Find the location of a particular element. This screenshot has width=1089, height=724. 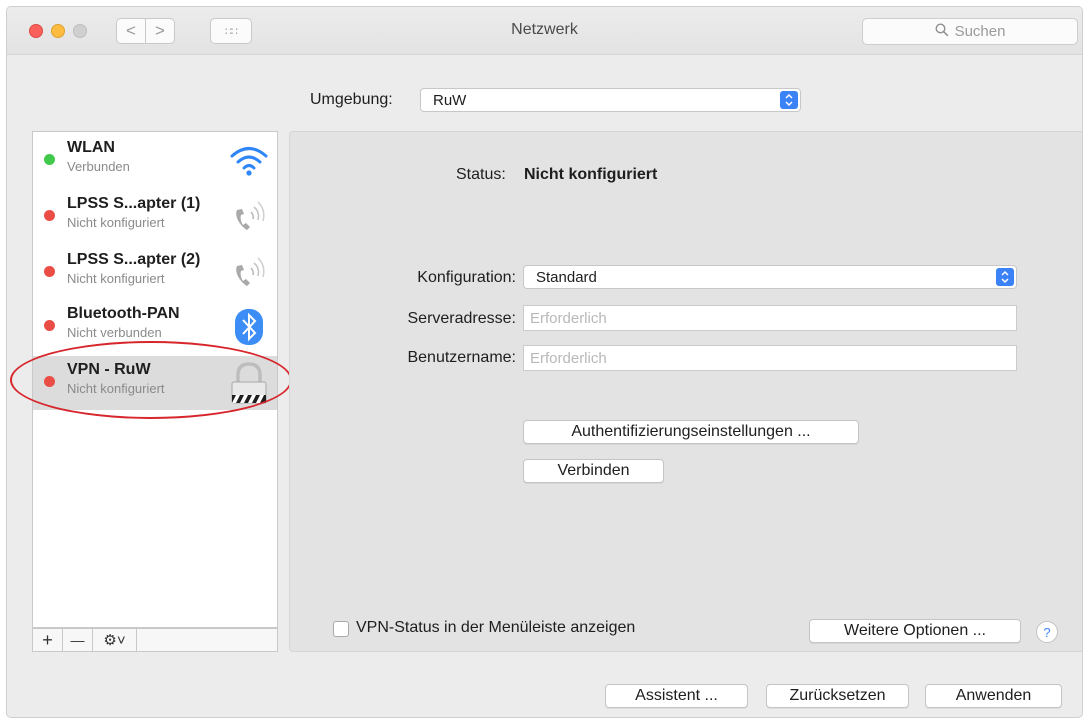

service-item-lpss-1: LPSS S...apter (1) Nicht konfiguriert is located at coordinates (155, 217).